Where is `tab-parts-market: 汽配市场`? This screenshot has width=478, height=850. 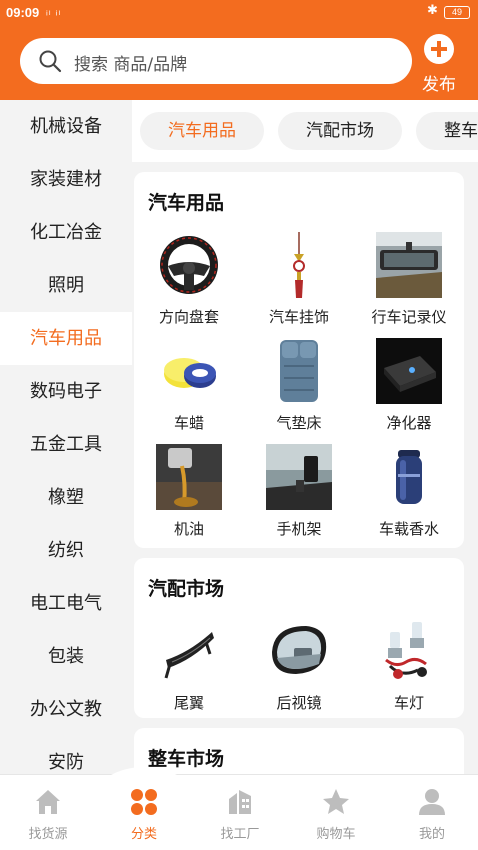 tab-parts-market: 汽配市场 is located at coordinates (340, 131).